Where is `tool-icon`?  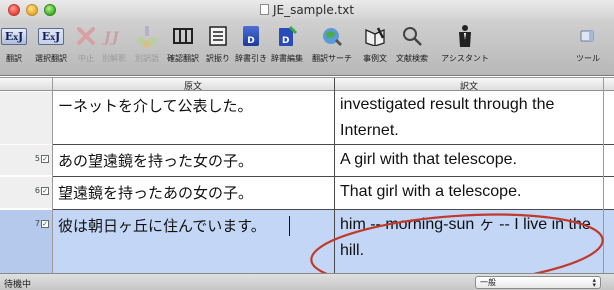
tool-icon is located at coordinates (588, 36).